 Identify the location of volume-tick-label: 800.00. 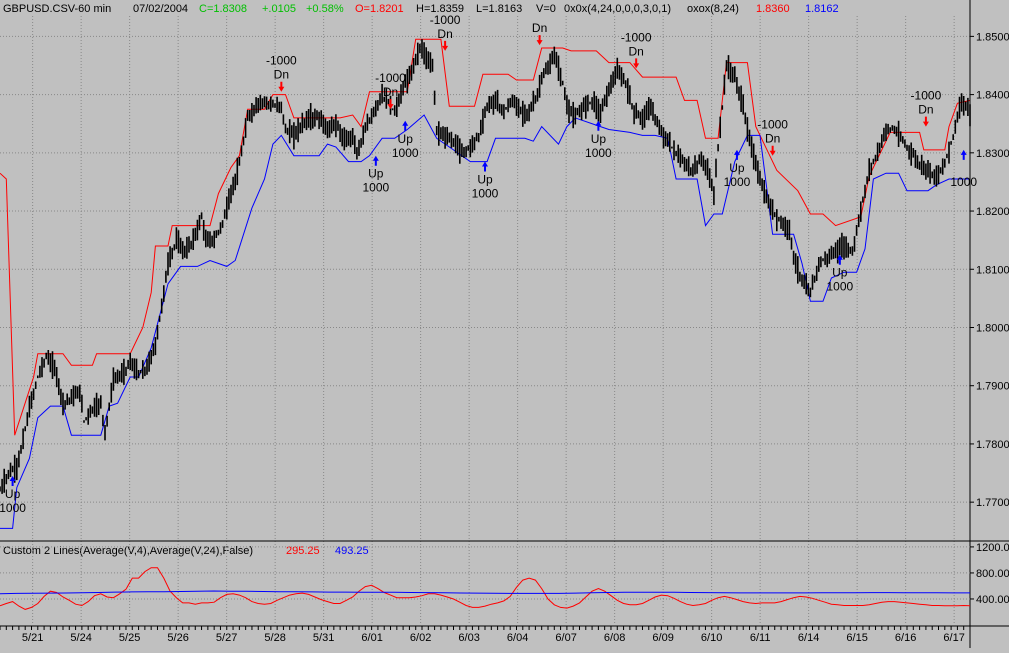
(992, 574).